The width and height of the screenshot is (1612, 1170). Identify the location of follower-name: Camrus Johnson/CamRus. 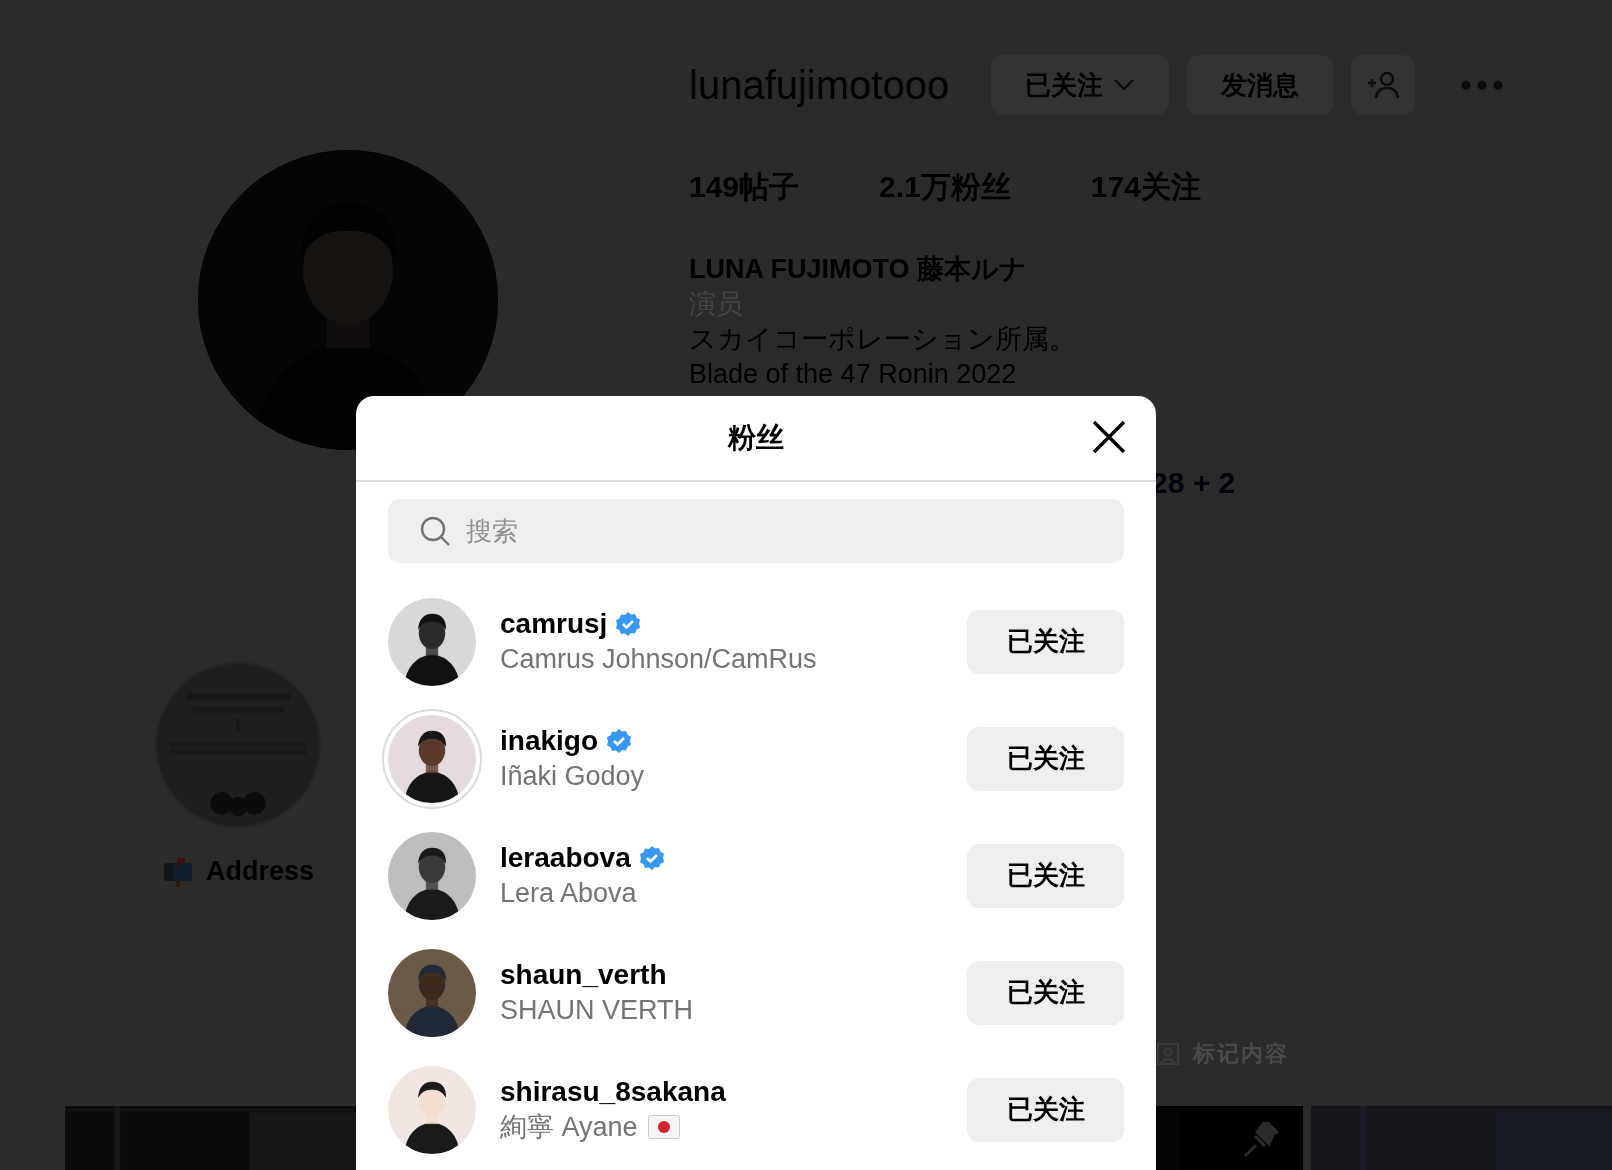
(658, 659).